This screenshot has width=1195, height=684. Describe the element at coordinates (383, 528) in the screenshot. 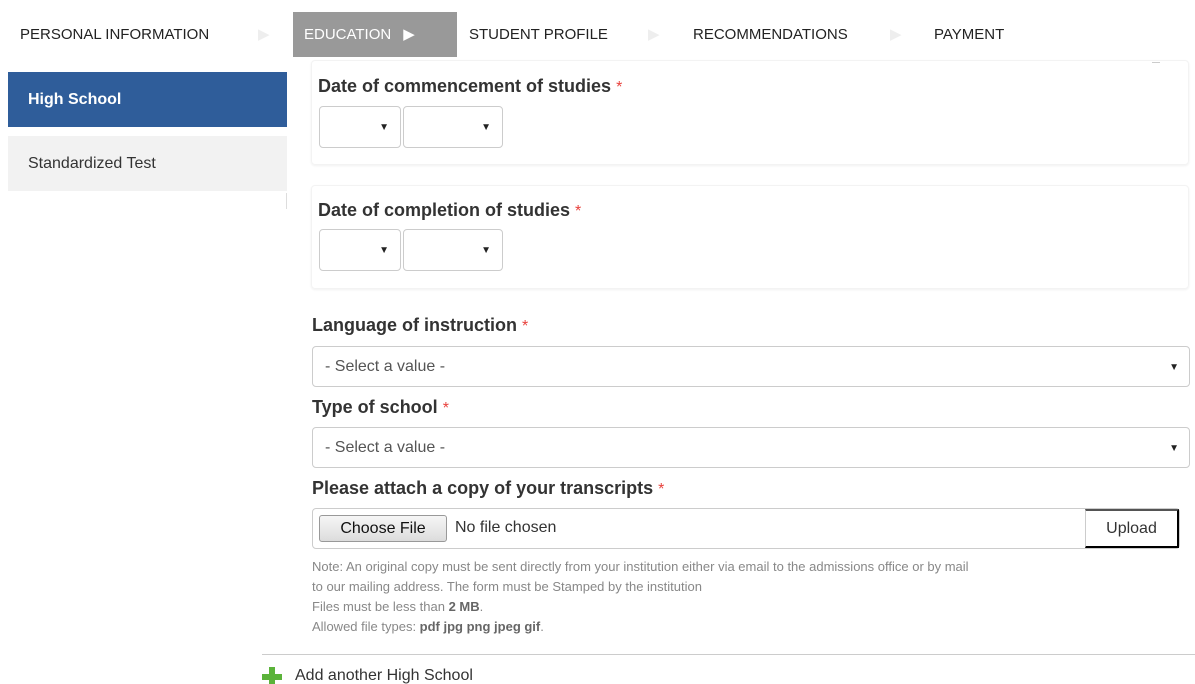

I see `choose-file-button: Choose File` at that location.